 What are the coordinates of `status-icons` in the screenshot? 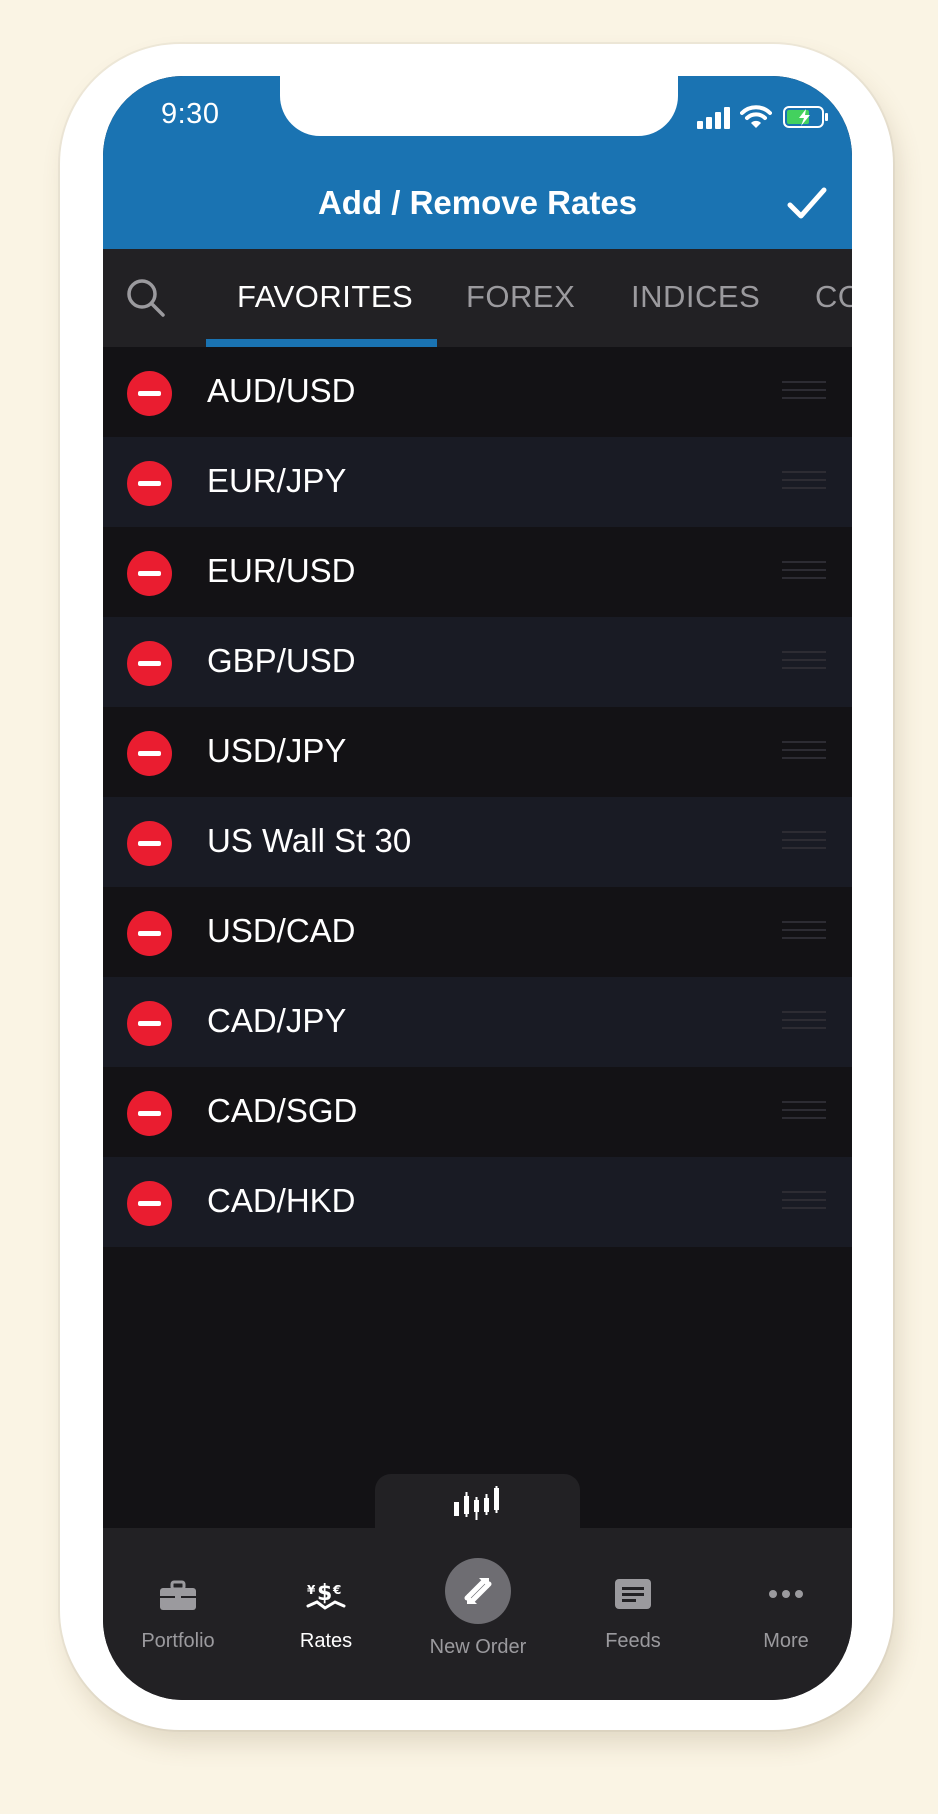 It's located at (763, 117).